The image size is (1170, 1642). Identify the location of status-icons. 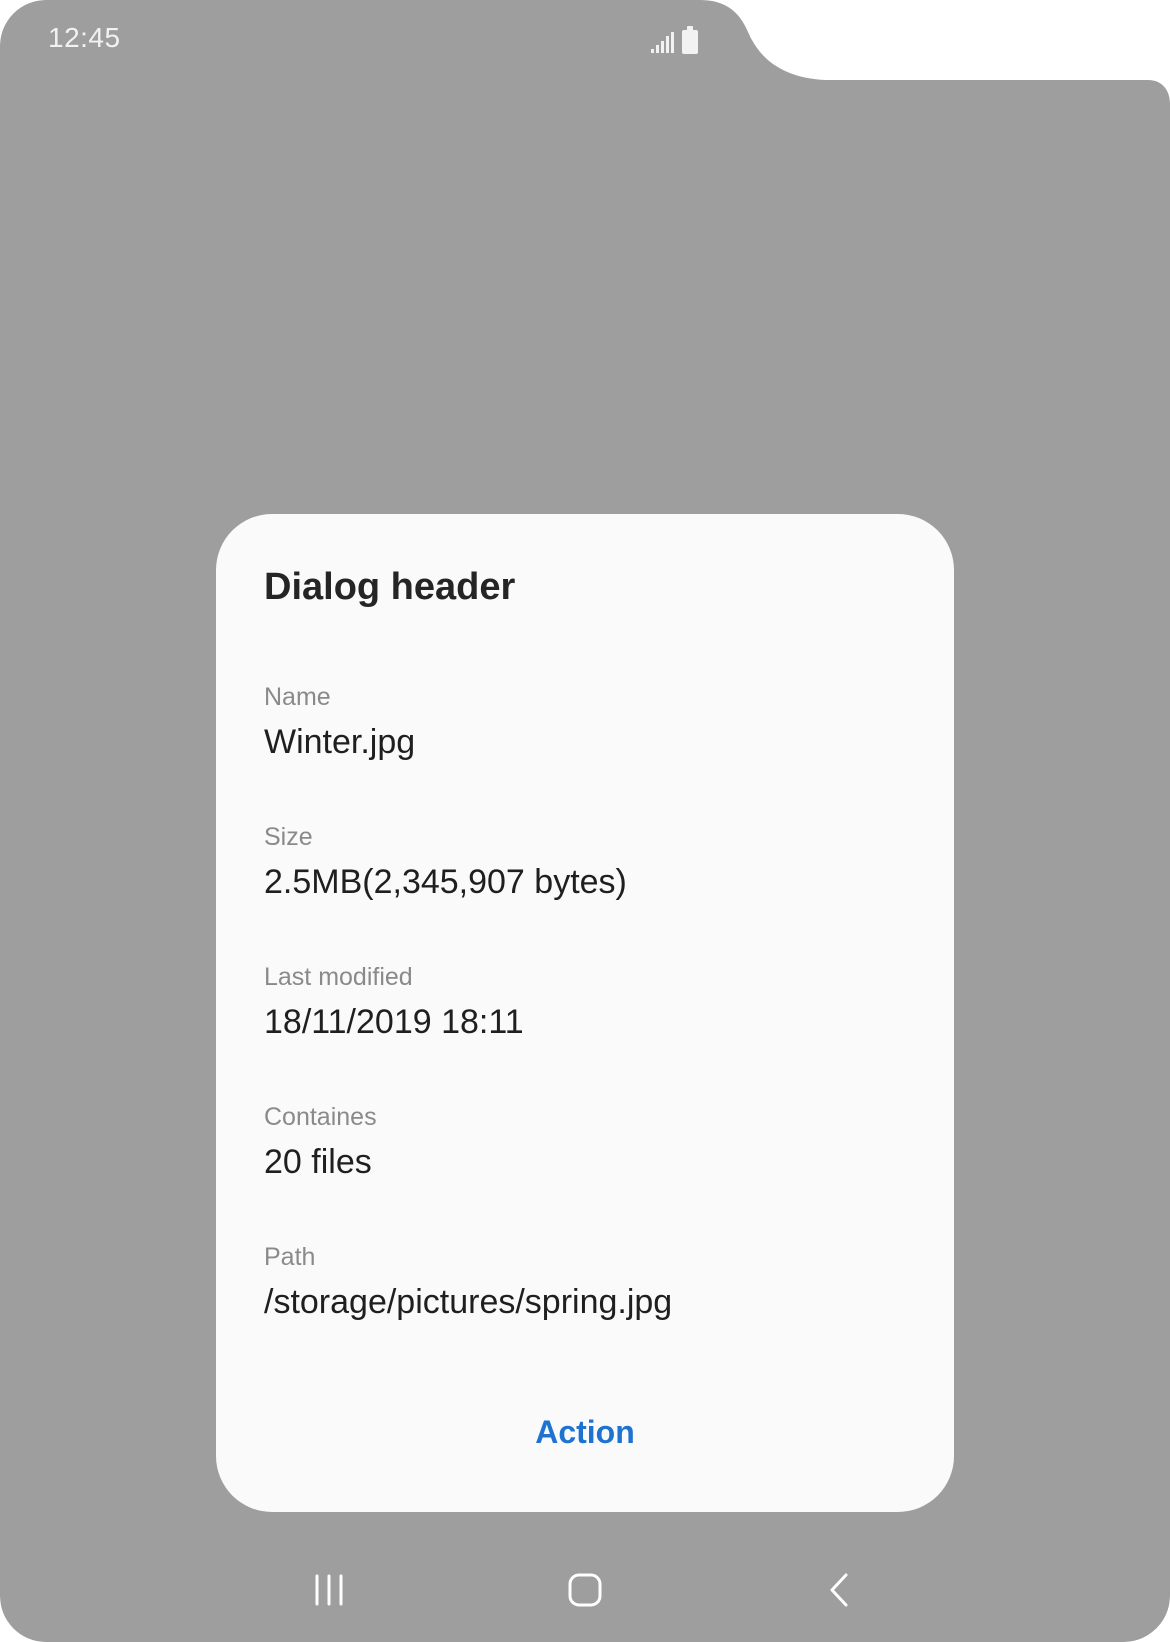
(674, 40).